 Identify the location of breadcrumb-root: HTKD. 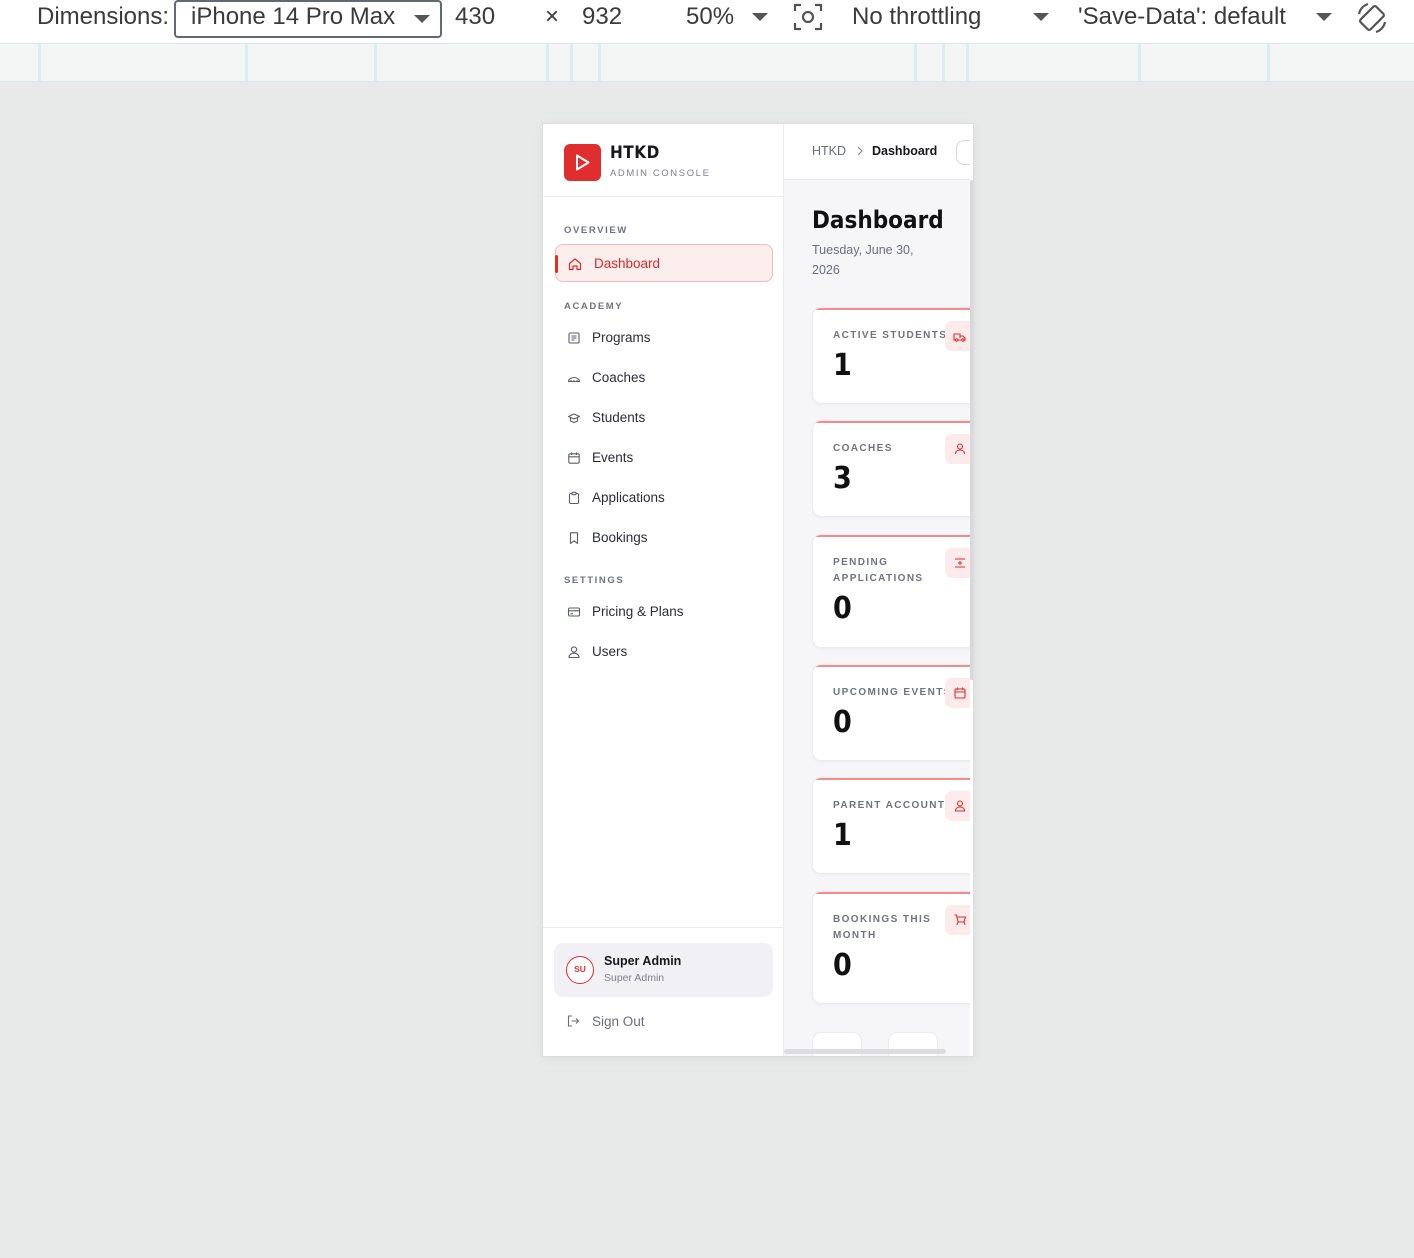
(829, 151).